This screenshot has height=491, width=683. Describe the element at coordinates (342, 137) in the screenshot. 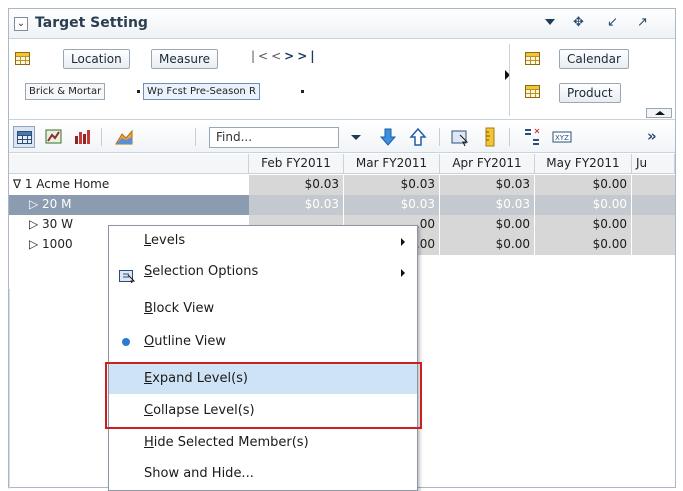

I see `toolbar: Find... XYZ »` at that location.